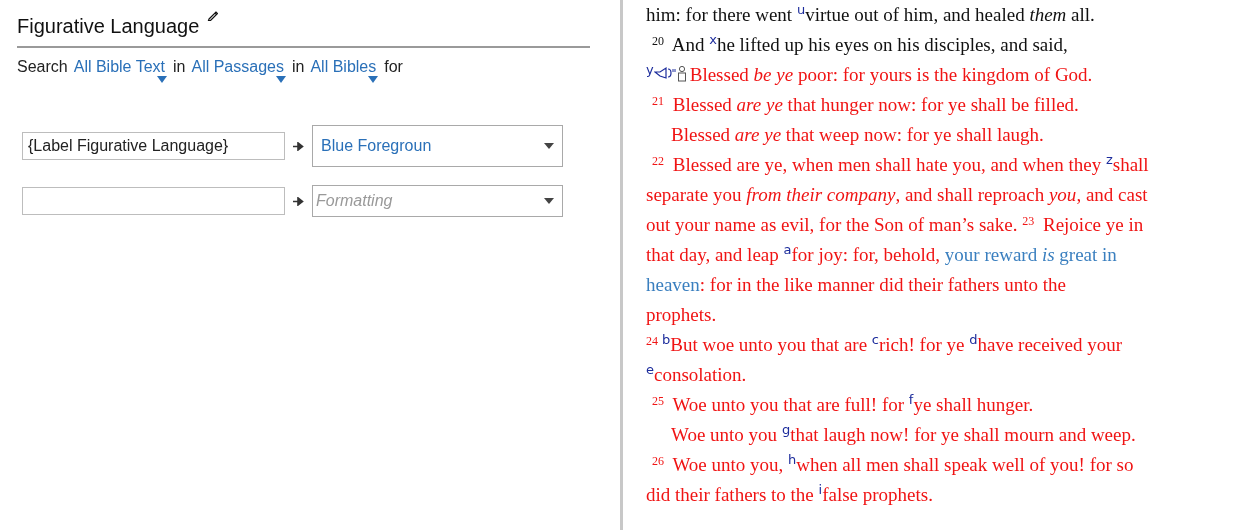 This screenshot has width=1239, height=530. Describe the element at coordinates (658, 161) in the screenshot. I see `verse-number: 22` at that location.